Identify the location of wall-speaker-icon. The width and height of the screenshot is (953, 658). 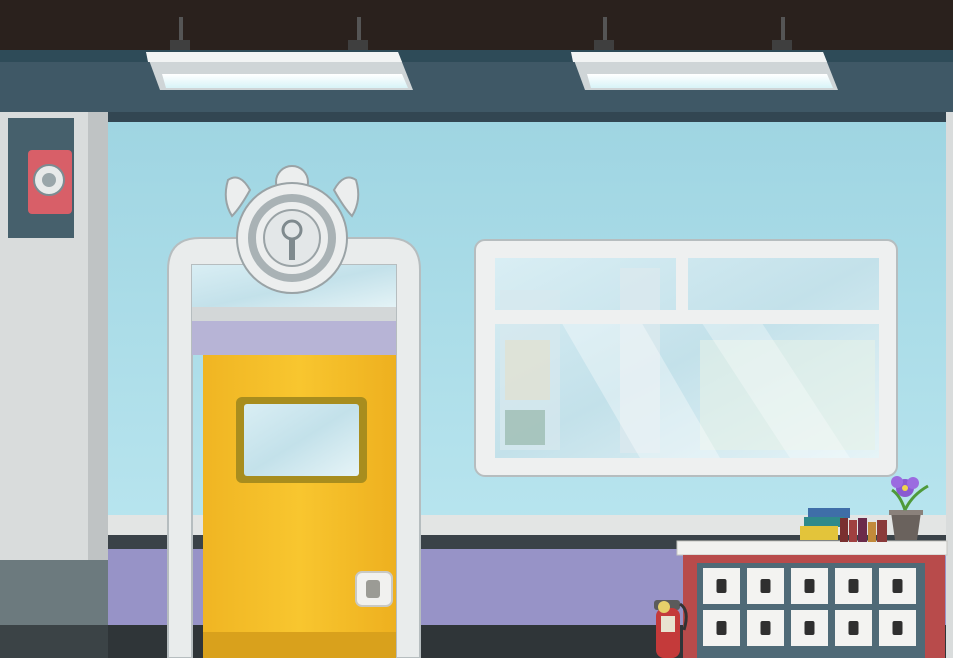
(41, 178).